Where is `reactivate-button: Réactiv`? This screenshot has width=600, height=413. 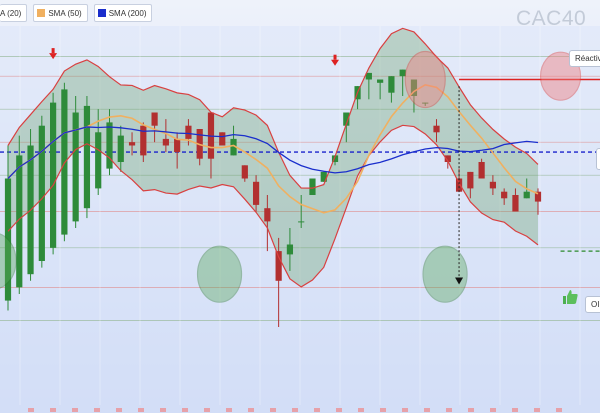 reactivate-button: Réactiv is located at coordinates (584, 58).